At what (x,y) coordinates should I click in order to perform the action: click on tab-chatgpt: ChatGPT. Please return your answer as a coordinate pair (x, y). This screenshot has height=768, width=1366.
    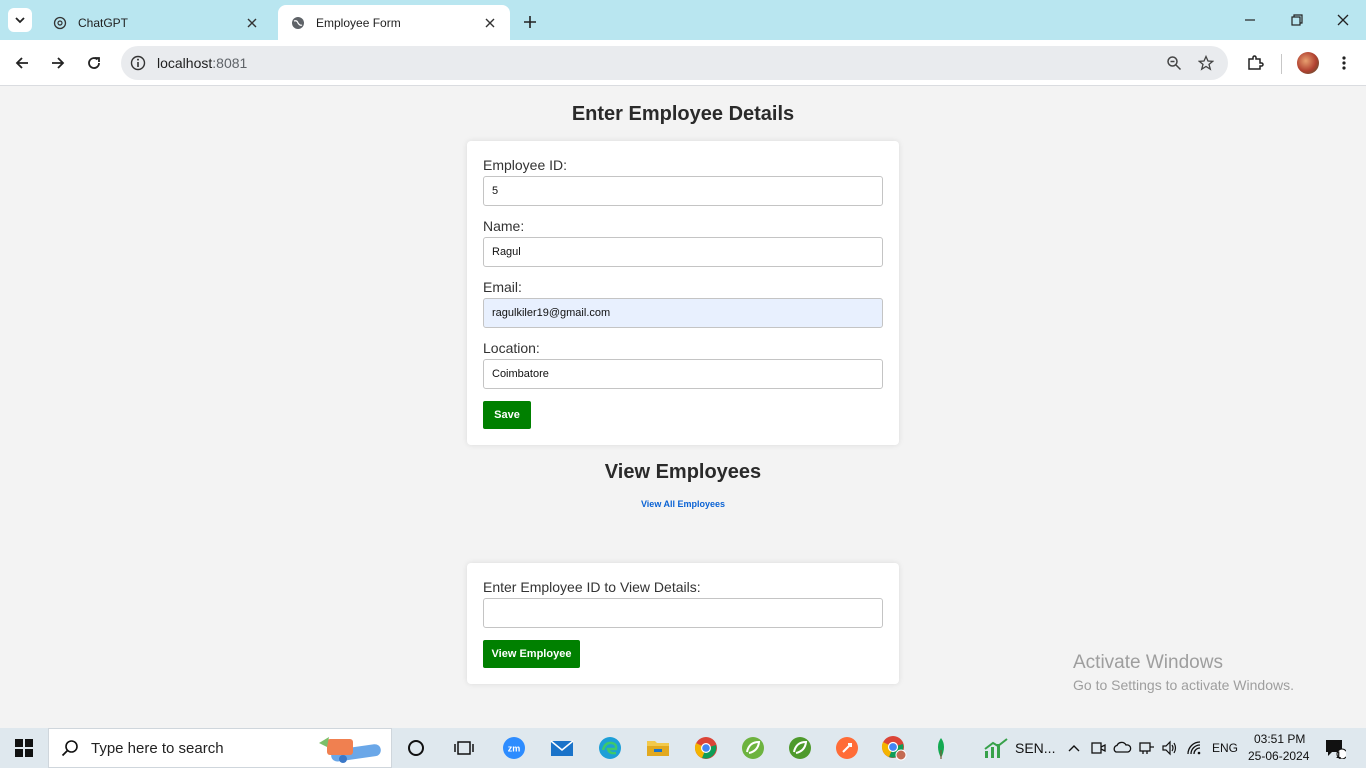
    Looking at the image, I should click on (156, 22).